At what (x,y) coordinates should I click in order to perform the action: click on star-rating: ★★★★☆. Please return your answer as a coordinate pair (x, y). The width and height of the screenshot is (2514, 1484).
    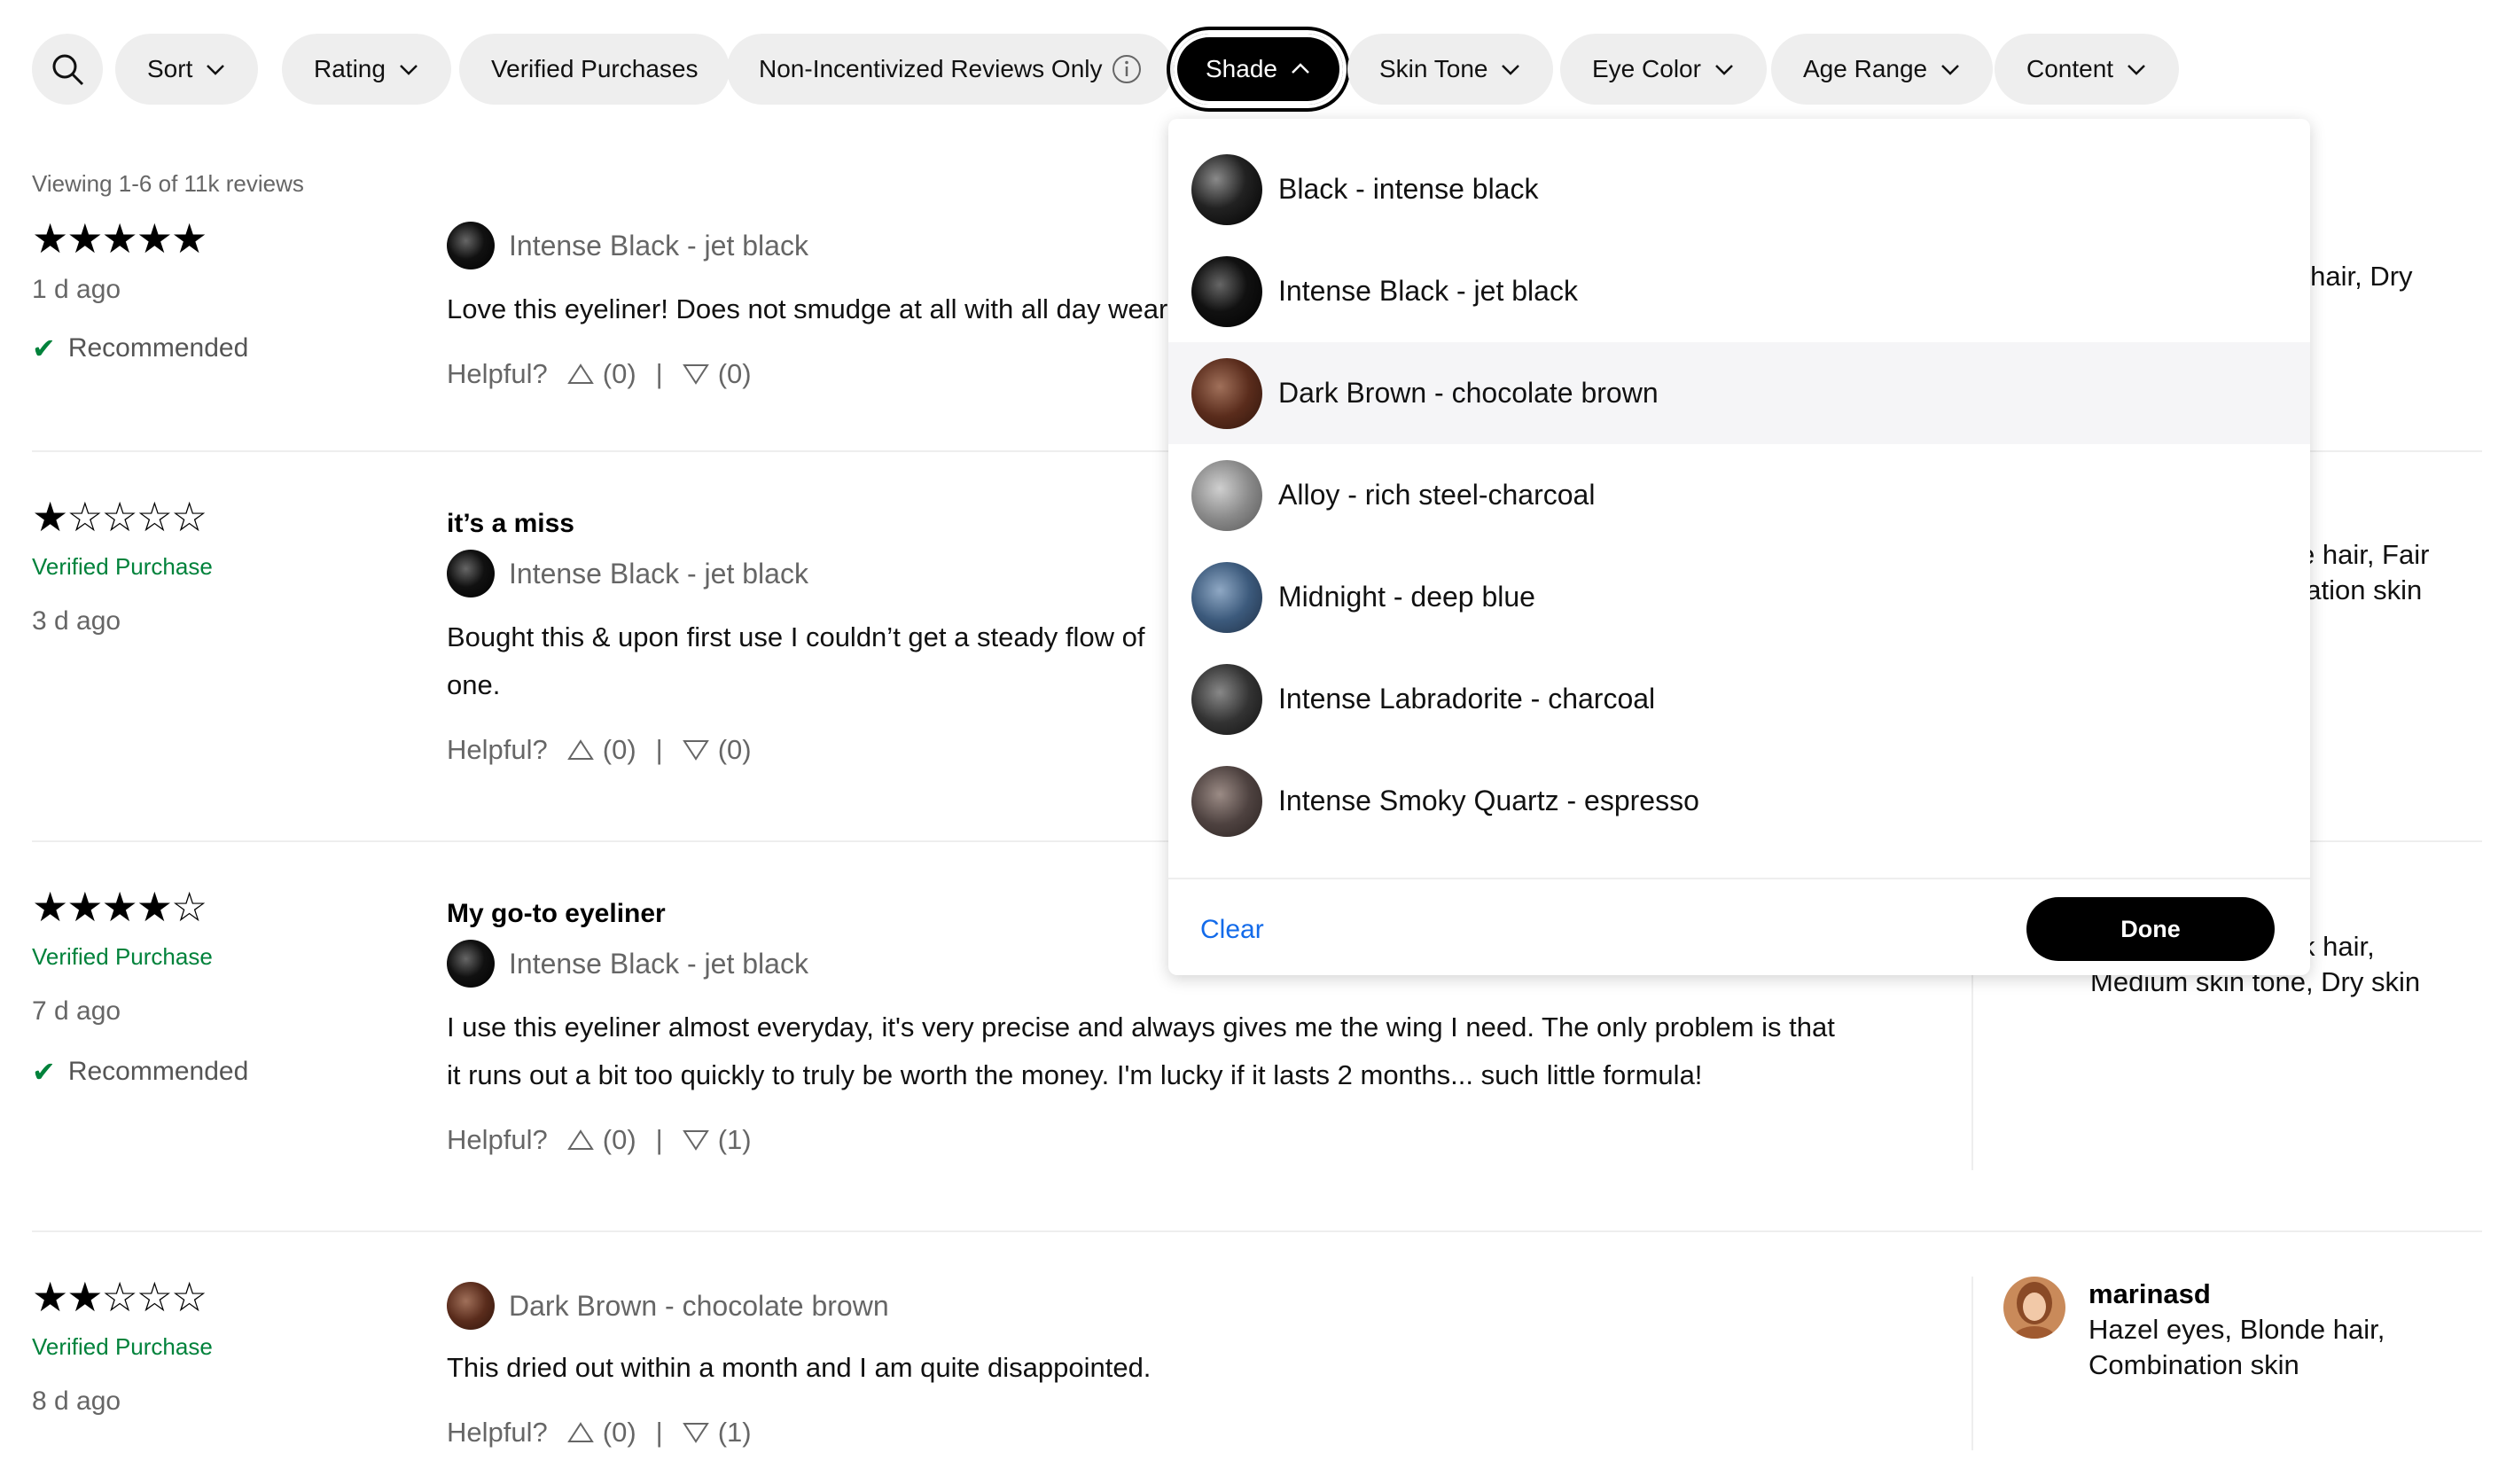
    Looking at the image, I should click on (120, 907).